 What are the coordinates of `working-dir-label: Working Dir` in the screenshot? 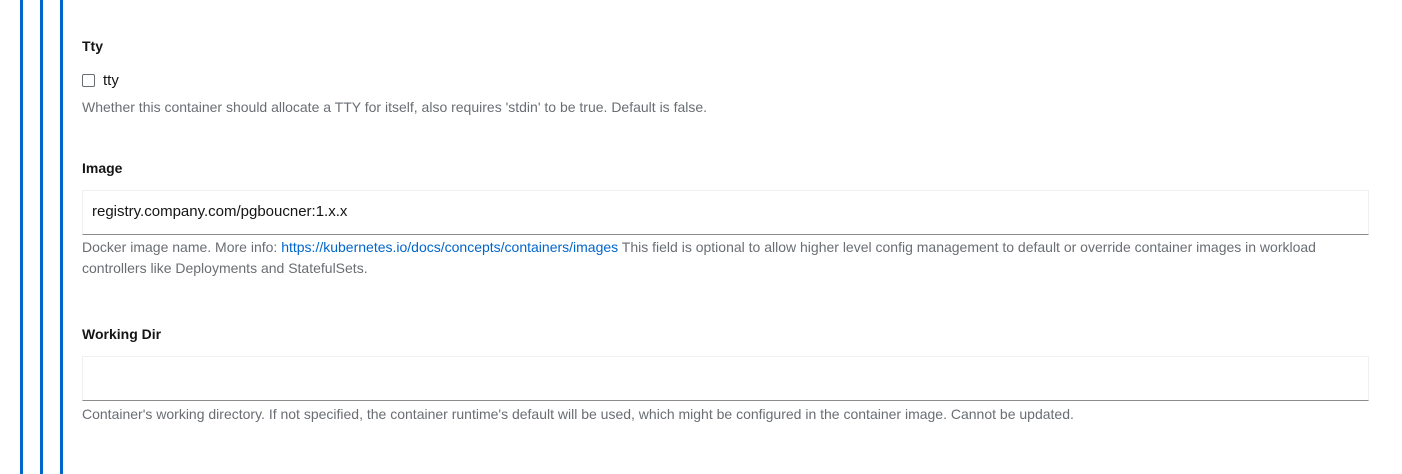 It's located at (122, 334).